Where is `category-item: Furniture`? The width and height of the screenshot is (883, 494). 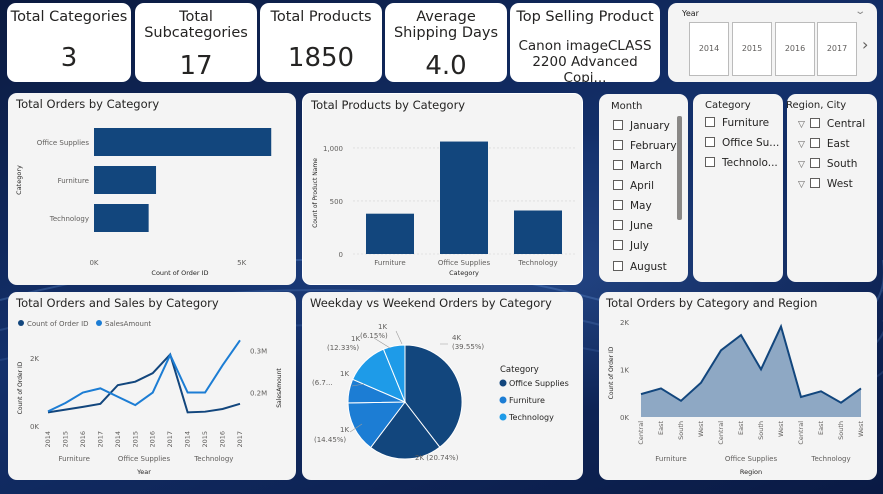 category-item: Furniture is located at coordinates (737, 123).